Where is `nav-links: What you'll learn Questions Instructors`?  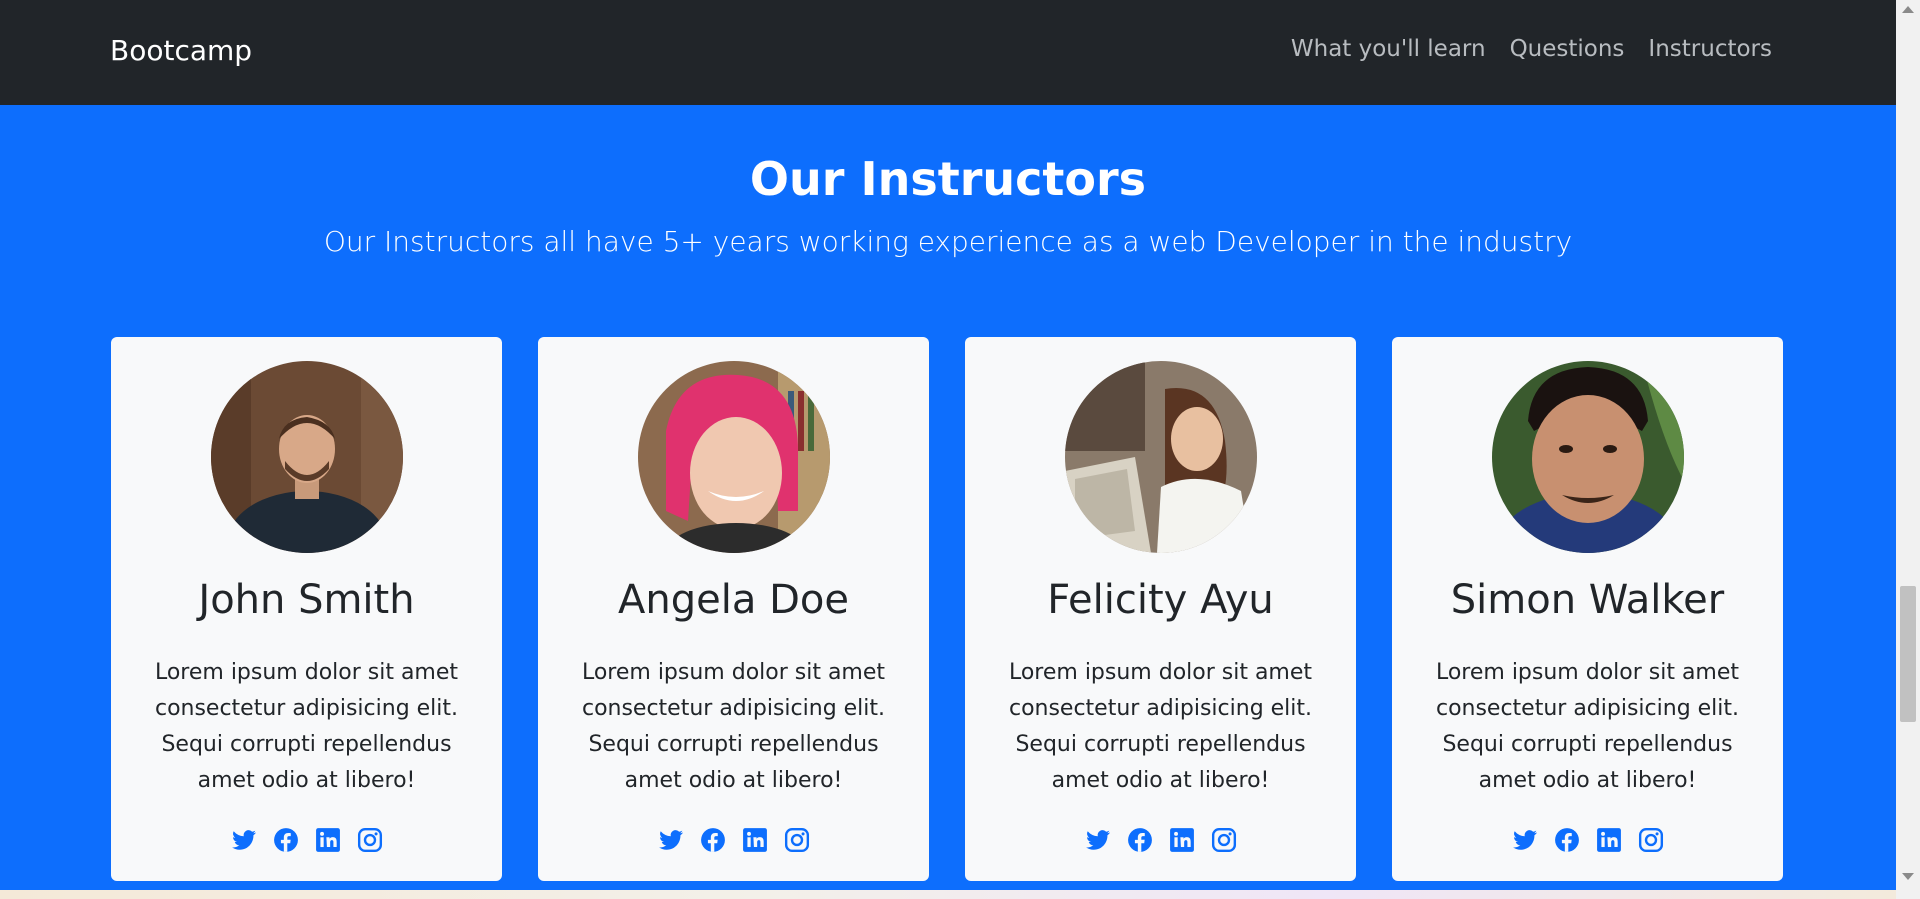
nav-links: What you'll learn Questions Instructors is located at coordinates (1531, 49).